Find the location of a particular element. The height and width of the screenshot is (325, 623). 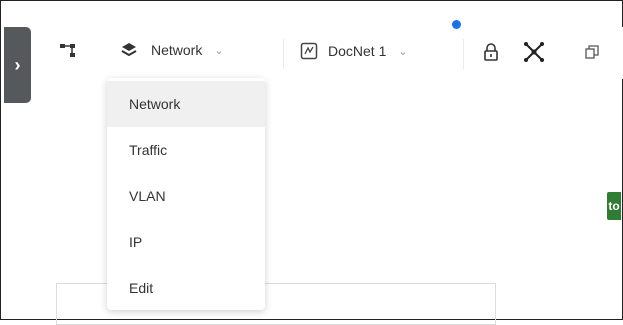

status-badge: to is located at coordinates (614, 206).